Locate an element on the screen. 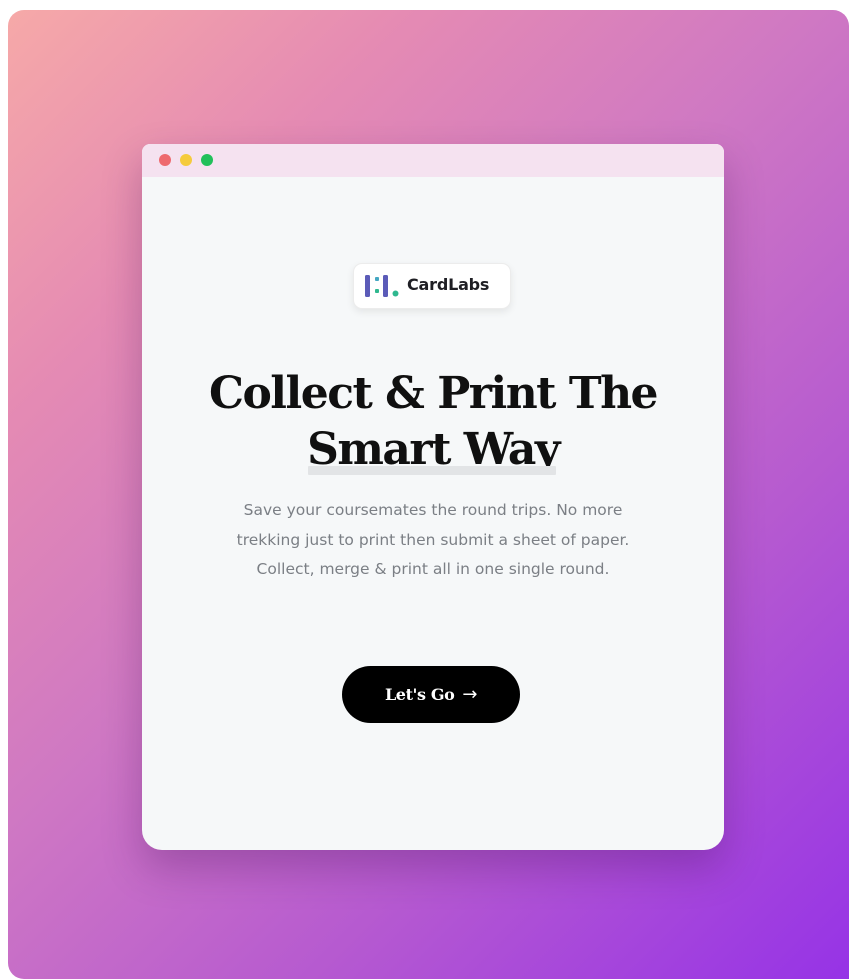 The image size is (849, 979). brand-logo-badge: CardLabs is located at coordinates (432, 286).